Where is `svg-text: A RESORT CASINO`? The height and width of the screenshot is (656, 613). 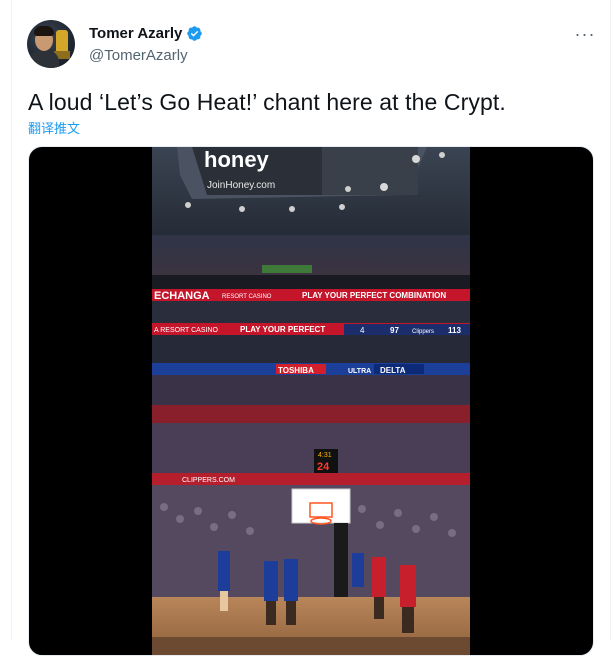 svg-text: A RESORT CASINO is located at coordinates (186, 330).